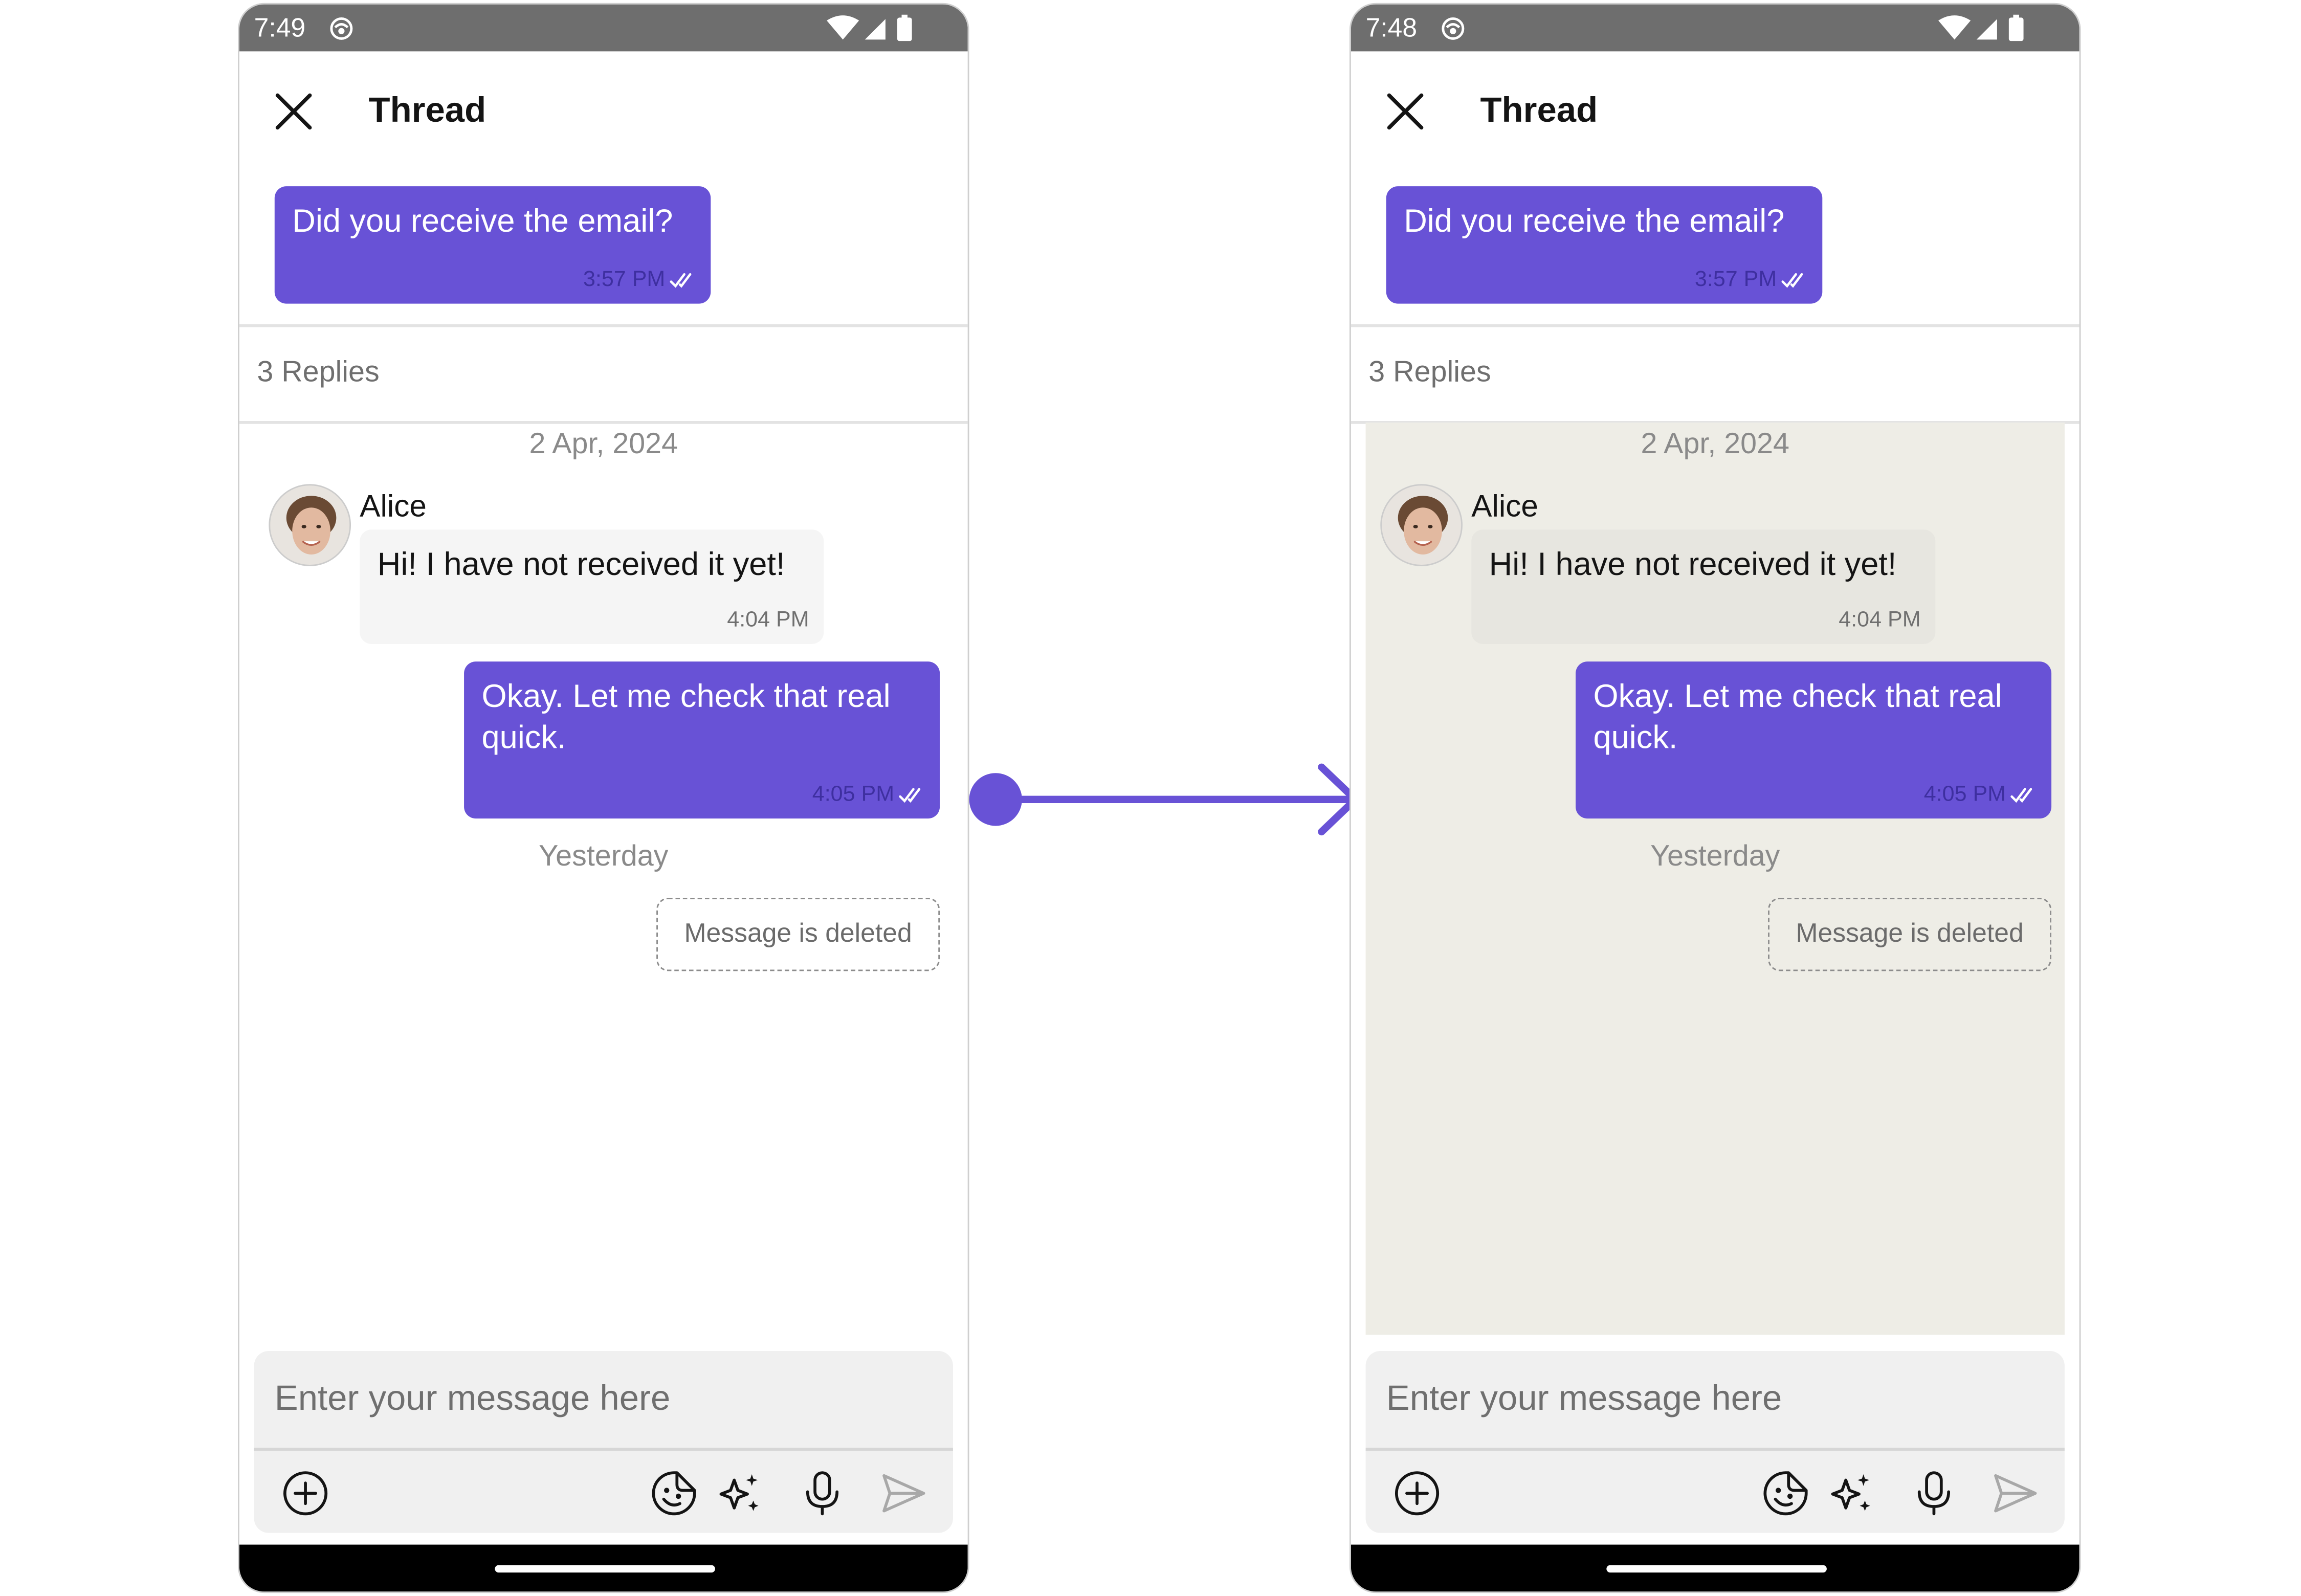 This screenshot has height=1596, width=2301. I want to click on right-arrow-icon, so click(1164, 799).